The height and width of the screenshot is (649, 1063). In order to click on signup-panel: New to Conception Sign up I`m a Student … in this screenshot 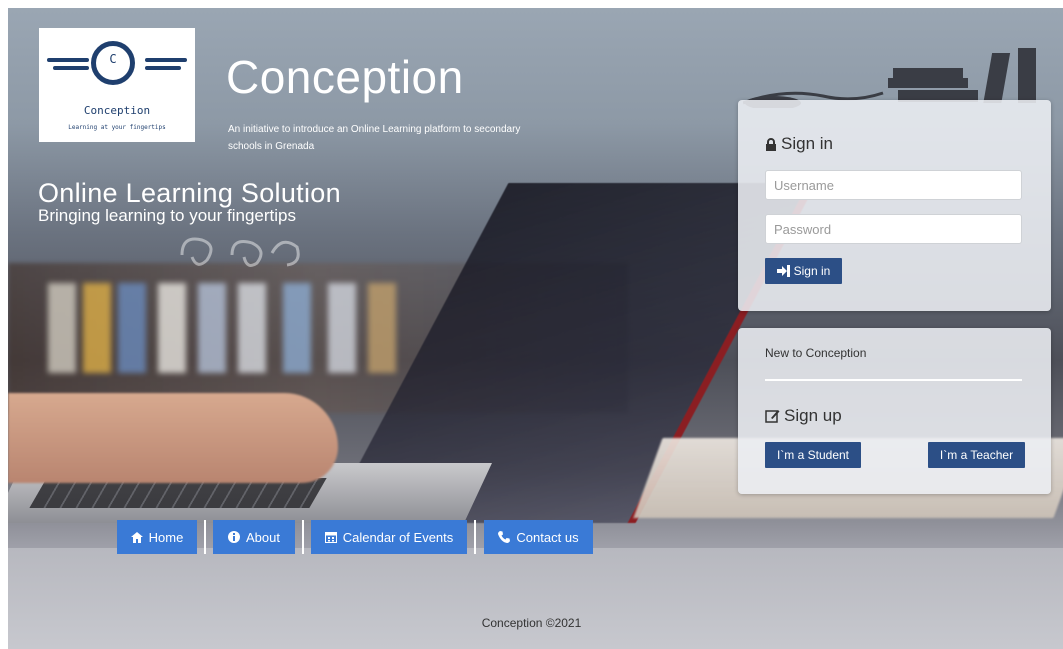, I will do `click(894, 411)`.